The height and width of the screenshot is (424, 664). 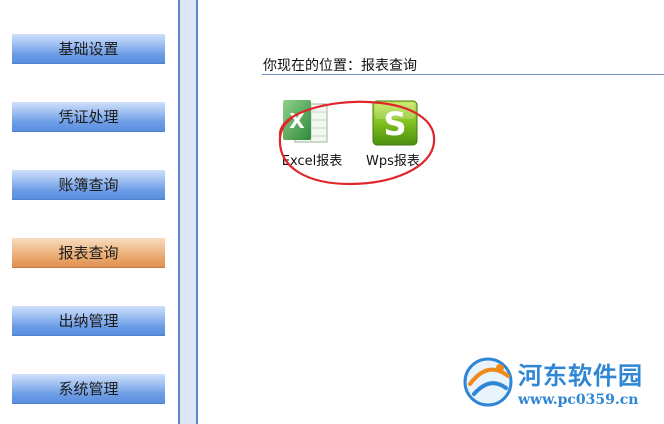 I want to click on sidebar-item-voucher-processing: 凭证处理, so click(x=88, y=117).